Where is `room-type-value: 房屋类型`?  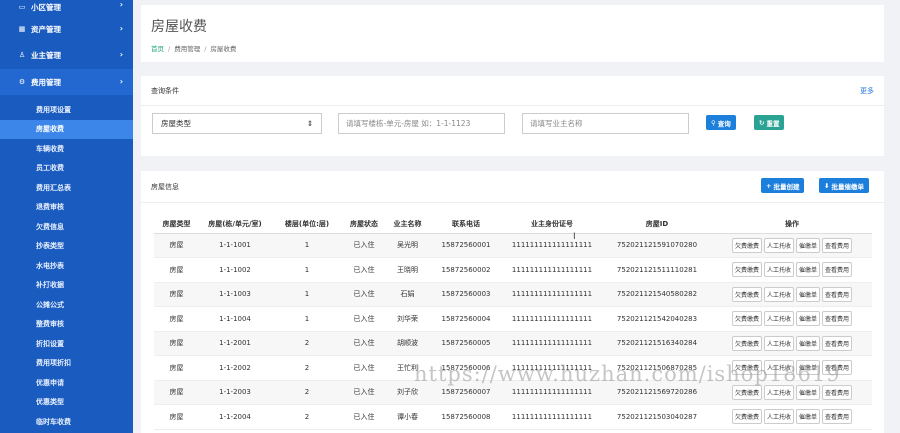
room-type-value: 房屋类型 is located at coordinates (176, 123).